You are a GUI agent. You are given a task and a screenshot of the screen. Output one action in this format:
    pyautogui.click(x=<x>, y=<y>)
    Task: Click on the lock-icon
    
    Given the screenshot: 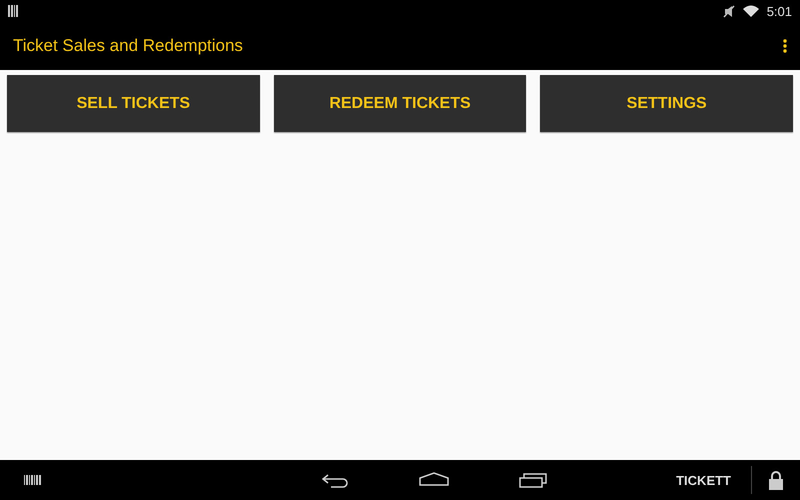 What is the action you would take?
    pyautogui.click(x=776, y=480)
    